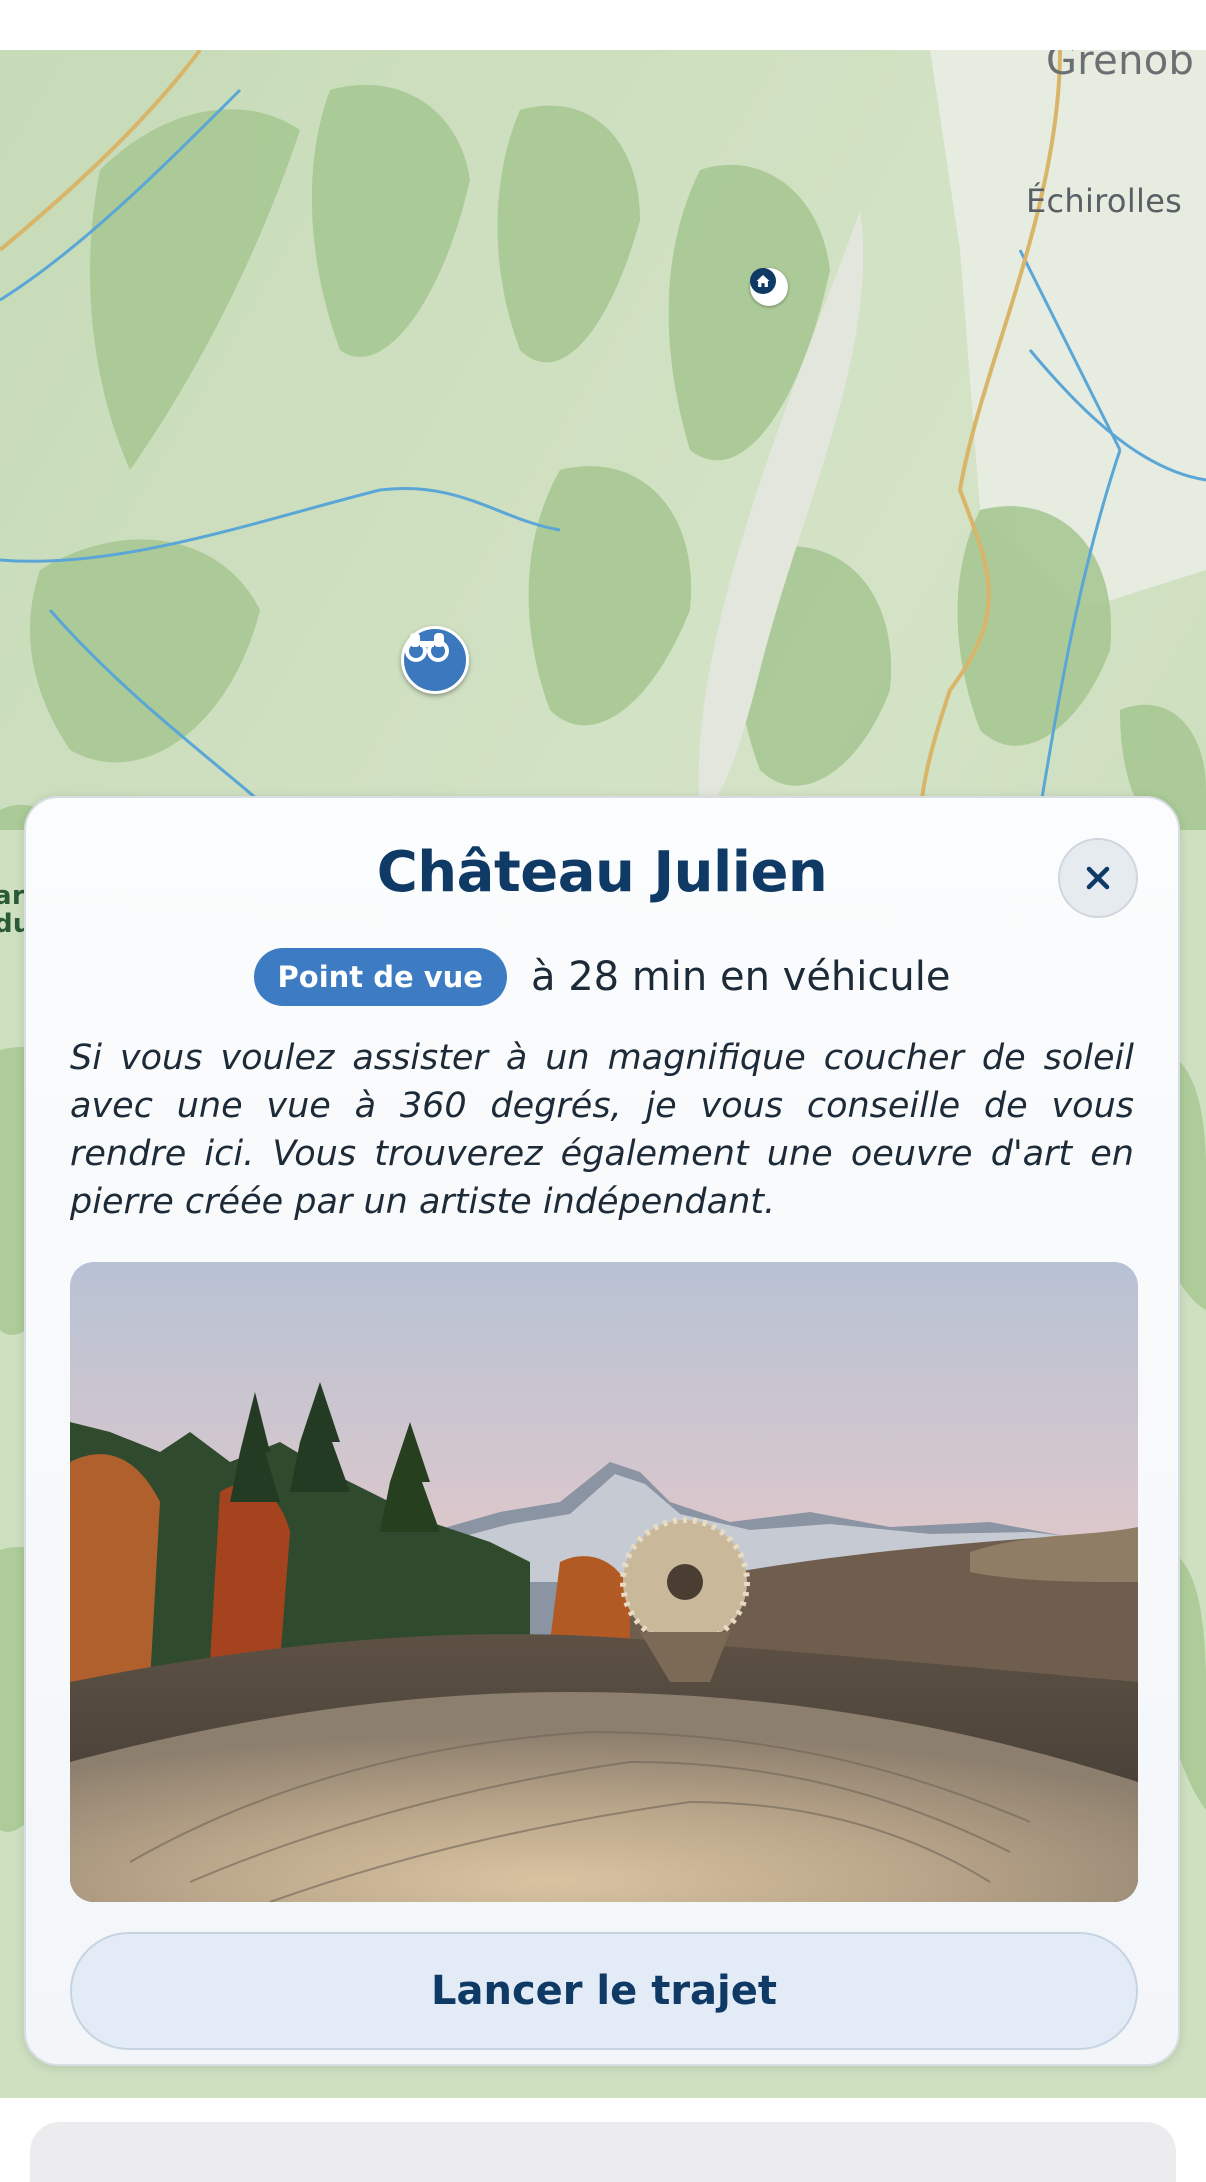 The image size is (1206, 2182). Describe the element at coordinates (763, 281) in the screenshot. I see `home-icon` at that location.